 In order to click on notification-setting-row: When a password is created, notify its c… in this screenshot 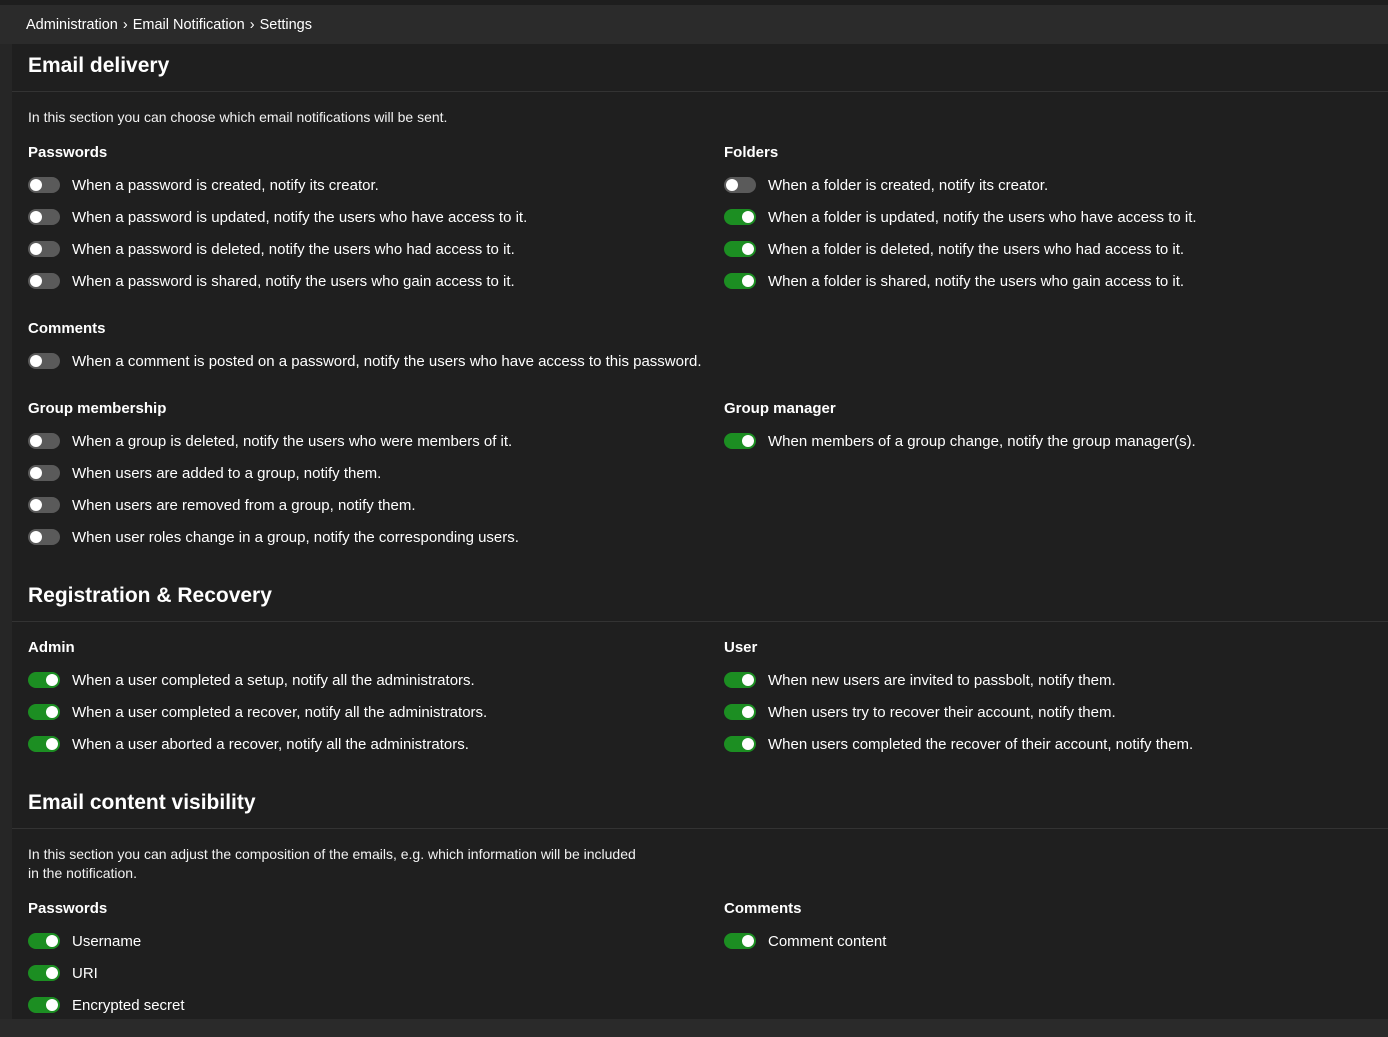, I will do `click(203, 185)`.